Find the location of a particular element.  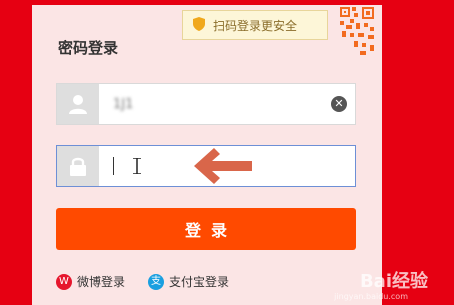

username-value: 1J1 is located at coordinates (123, 104).